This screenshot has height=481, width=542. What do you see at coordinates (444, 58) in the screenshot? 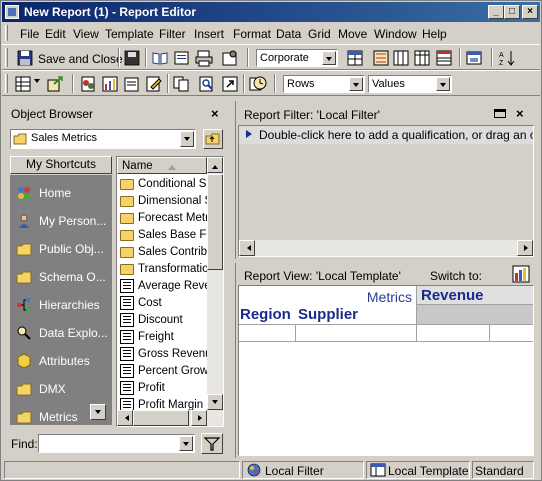
I see `banding-icon` at bounding box center [444, 58].